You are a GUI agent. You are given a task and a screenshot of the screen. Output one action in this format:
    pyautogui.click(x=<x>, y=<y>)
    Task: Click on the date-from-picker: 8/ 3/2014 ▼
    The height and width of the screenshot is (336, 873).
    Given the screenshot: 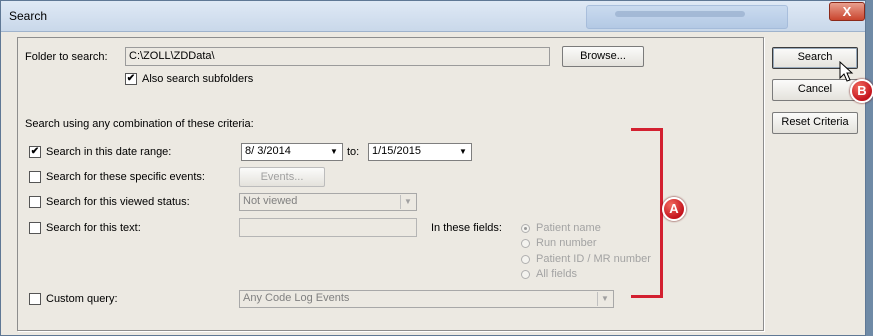 What is the action you would take?
    pyautogui.click(x=292, y=152)
    